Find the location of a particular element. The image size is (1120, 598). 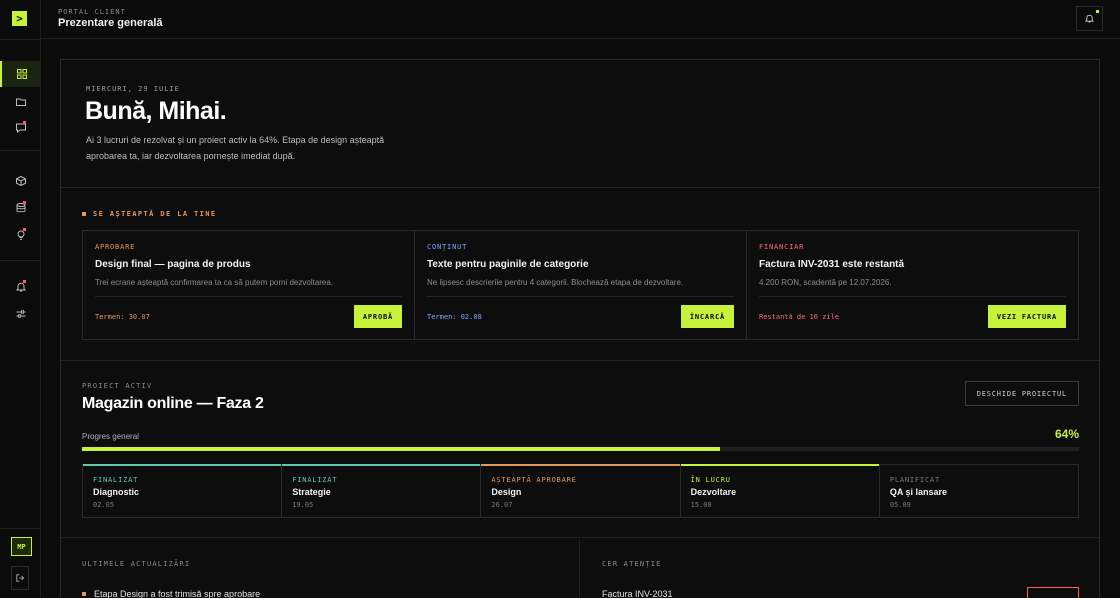

phase-name: Diagnostic is located at coordinates (116, 492).